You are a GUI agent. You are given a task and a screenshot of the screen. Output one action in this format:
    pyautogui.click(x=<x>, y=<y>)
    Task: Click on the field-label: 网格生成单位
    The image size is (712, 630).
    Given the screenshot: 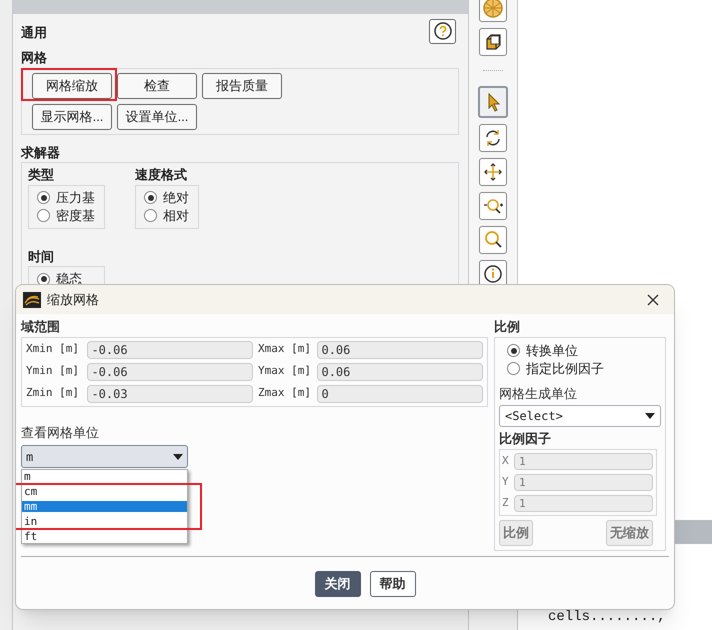 What is the action you would take?
    pyautogui.click(x=538, y=393)
    